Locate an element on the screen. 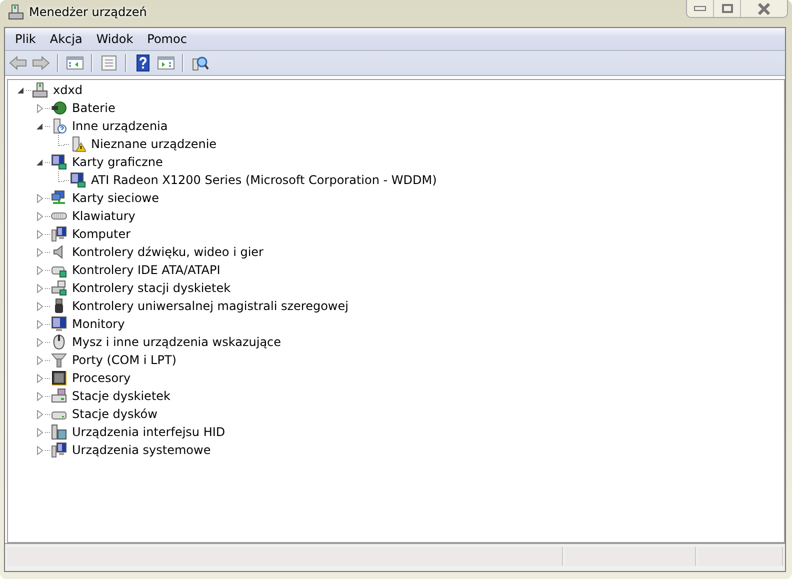  warning-device-icon is located at coordinates (78, 144).